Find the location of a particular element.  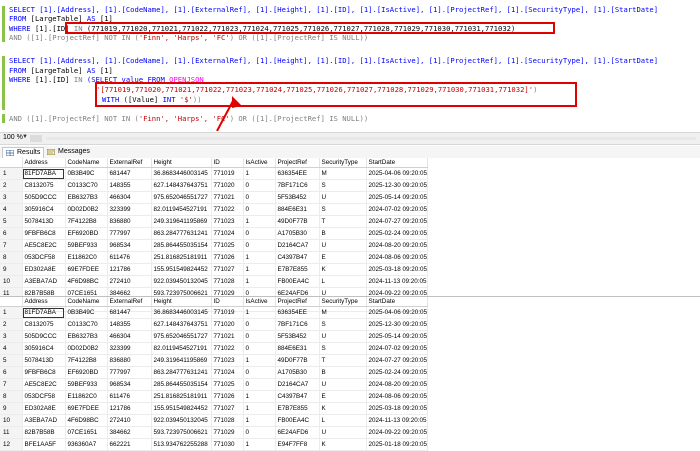

table-cell: 777997 is located at coordinates (129, 372).